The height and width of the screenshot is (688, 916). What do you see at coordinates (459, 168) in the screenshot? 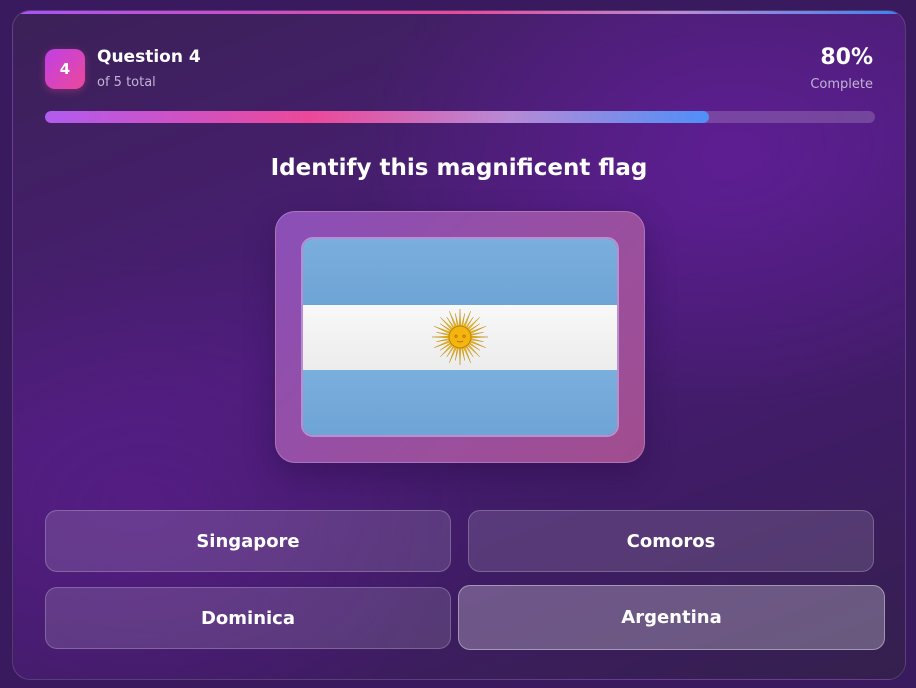
I see `question-prompt: Identify this magnificent flag` at bounding box center [459, 168].